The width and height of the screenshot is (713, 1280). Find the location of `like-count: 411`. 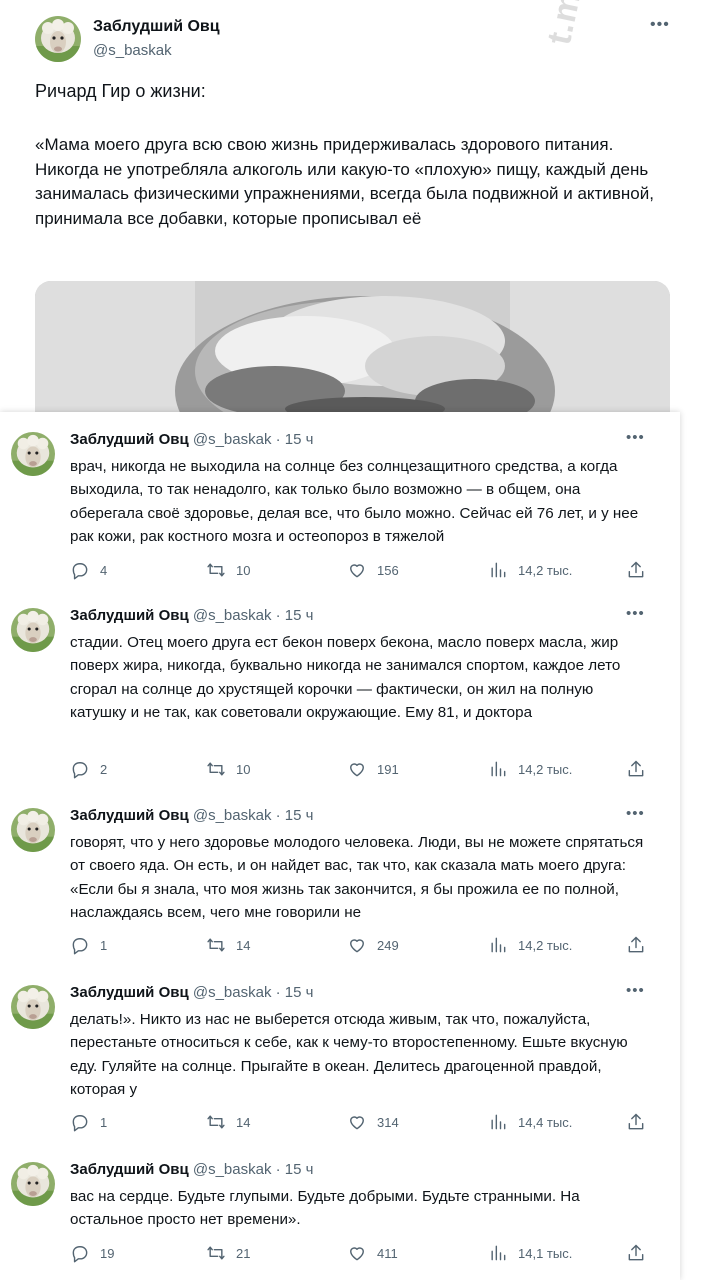

like-count: 411 is located at coordinates (387, 1253).